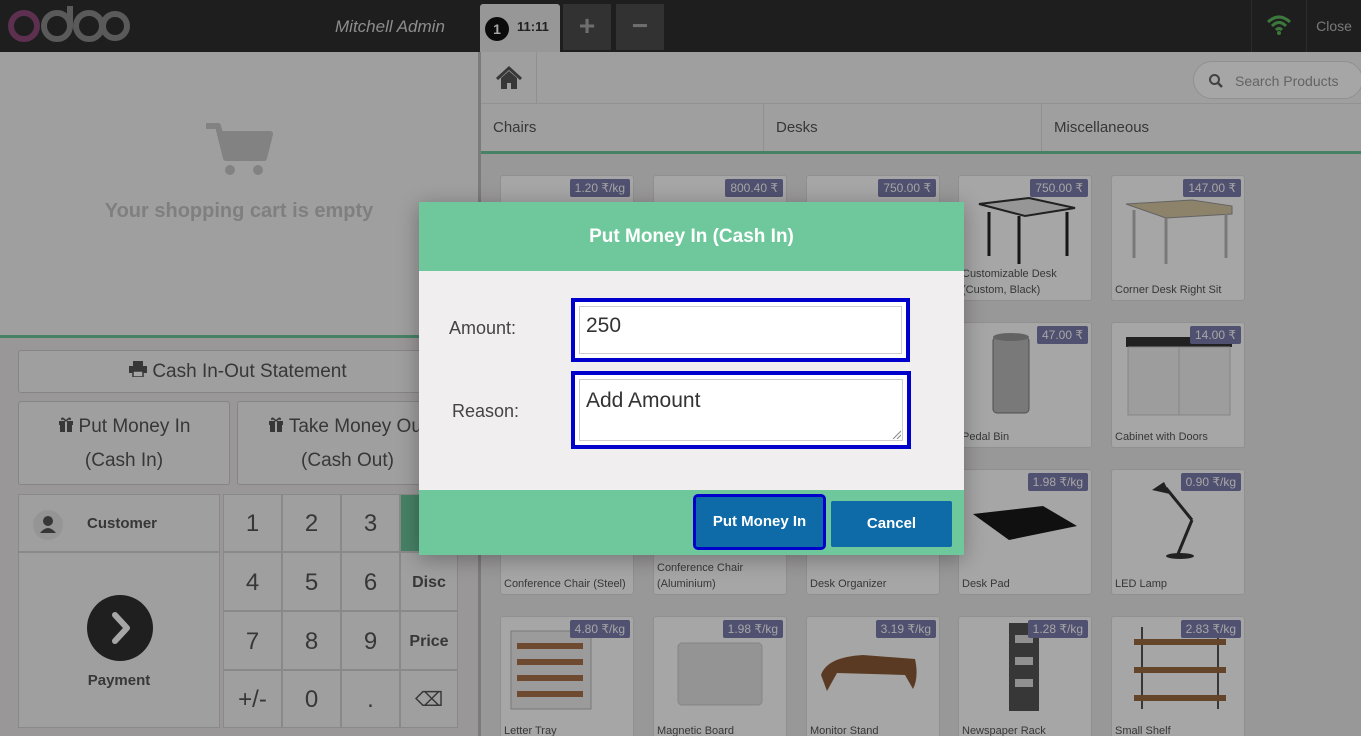 Image resolution: width=1361 pixels, height=736 pixels. What do you see at coordinates (691, 236) in the screenshot?
I see `dialog-title: Put Money In (Cash In)` at bounding box center [691, 236].